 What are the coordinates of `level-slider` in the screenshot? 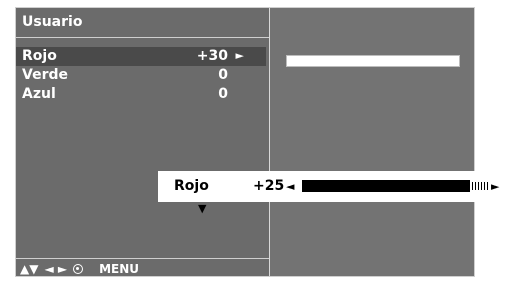 It's located at (386, 186).